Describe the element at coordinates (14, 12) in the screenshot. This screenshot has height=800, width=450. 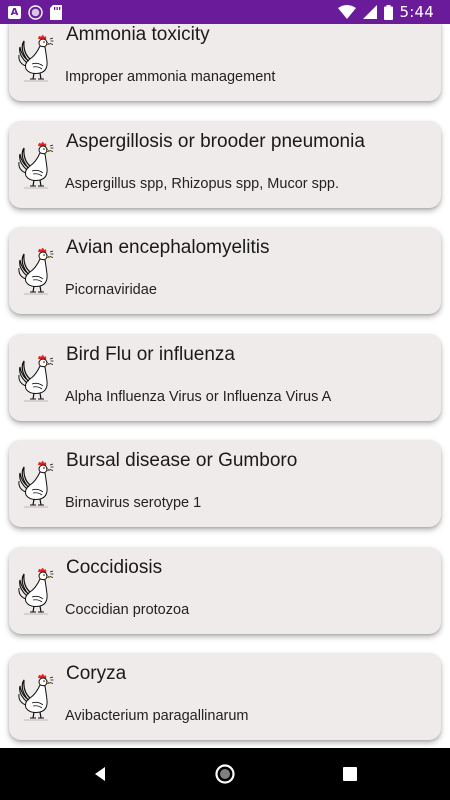
I see `a-notification-icon: A` at that location.